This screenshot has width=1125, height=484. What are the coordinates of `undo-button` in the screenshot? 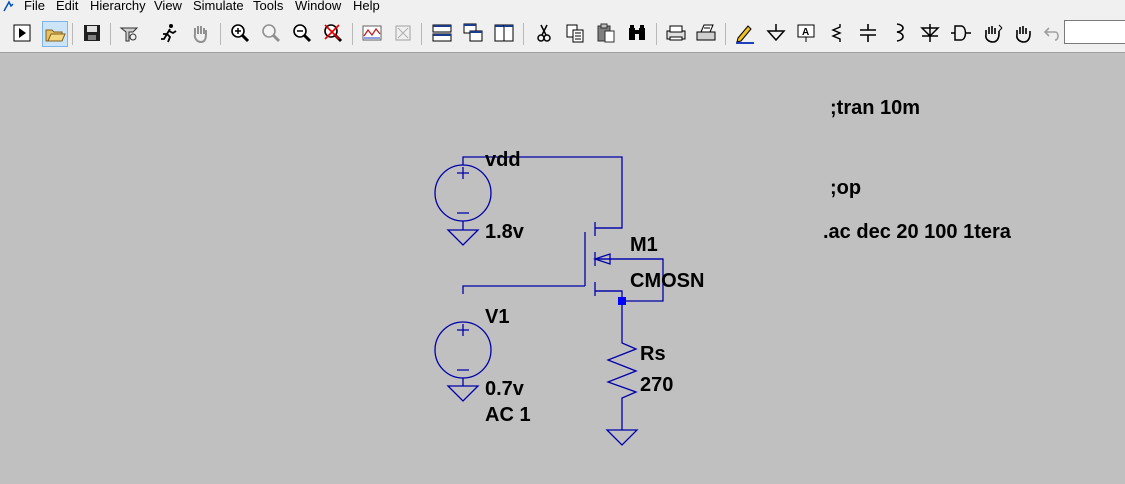 It's located at (1053, 34).